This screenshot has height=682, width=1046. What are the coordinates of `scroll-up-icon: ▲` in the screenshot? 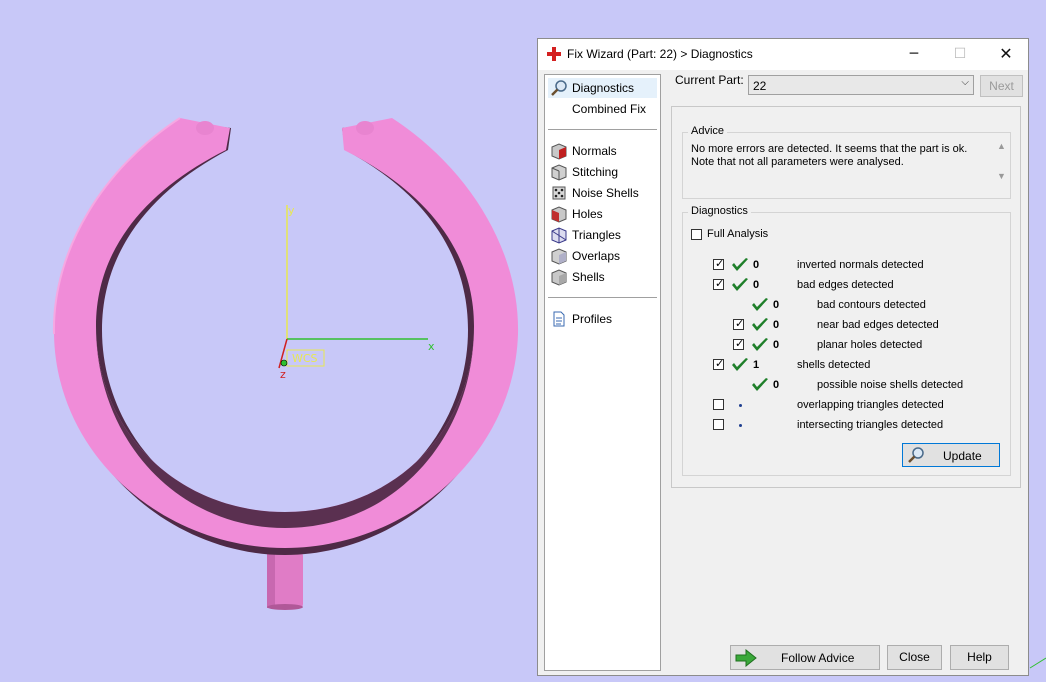 It's located at (1001, 146).